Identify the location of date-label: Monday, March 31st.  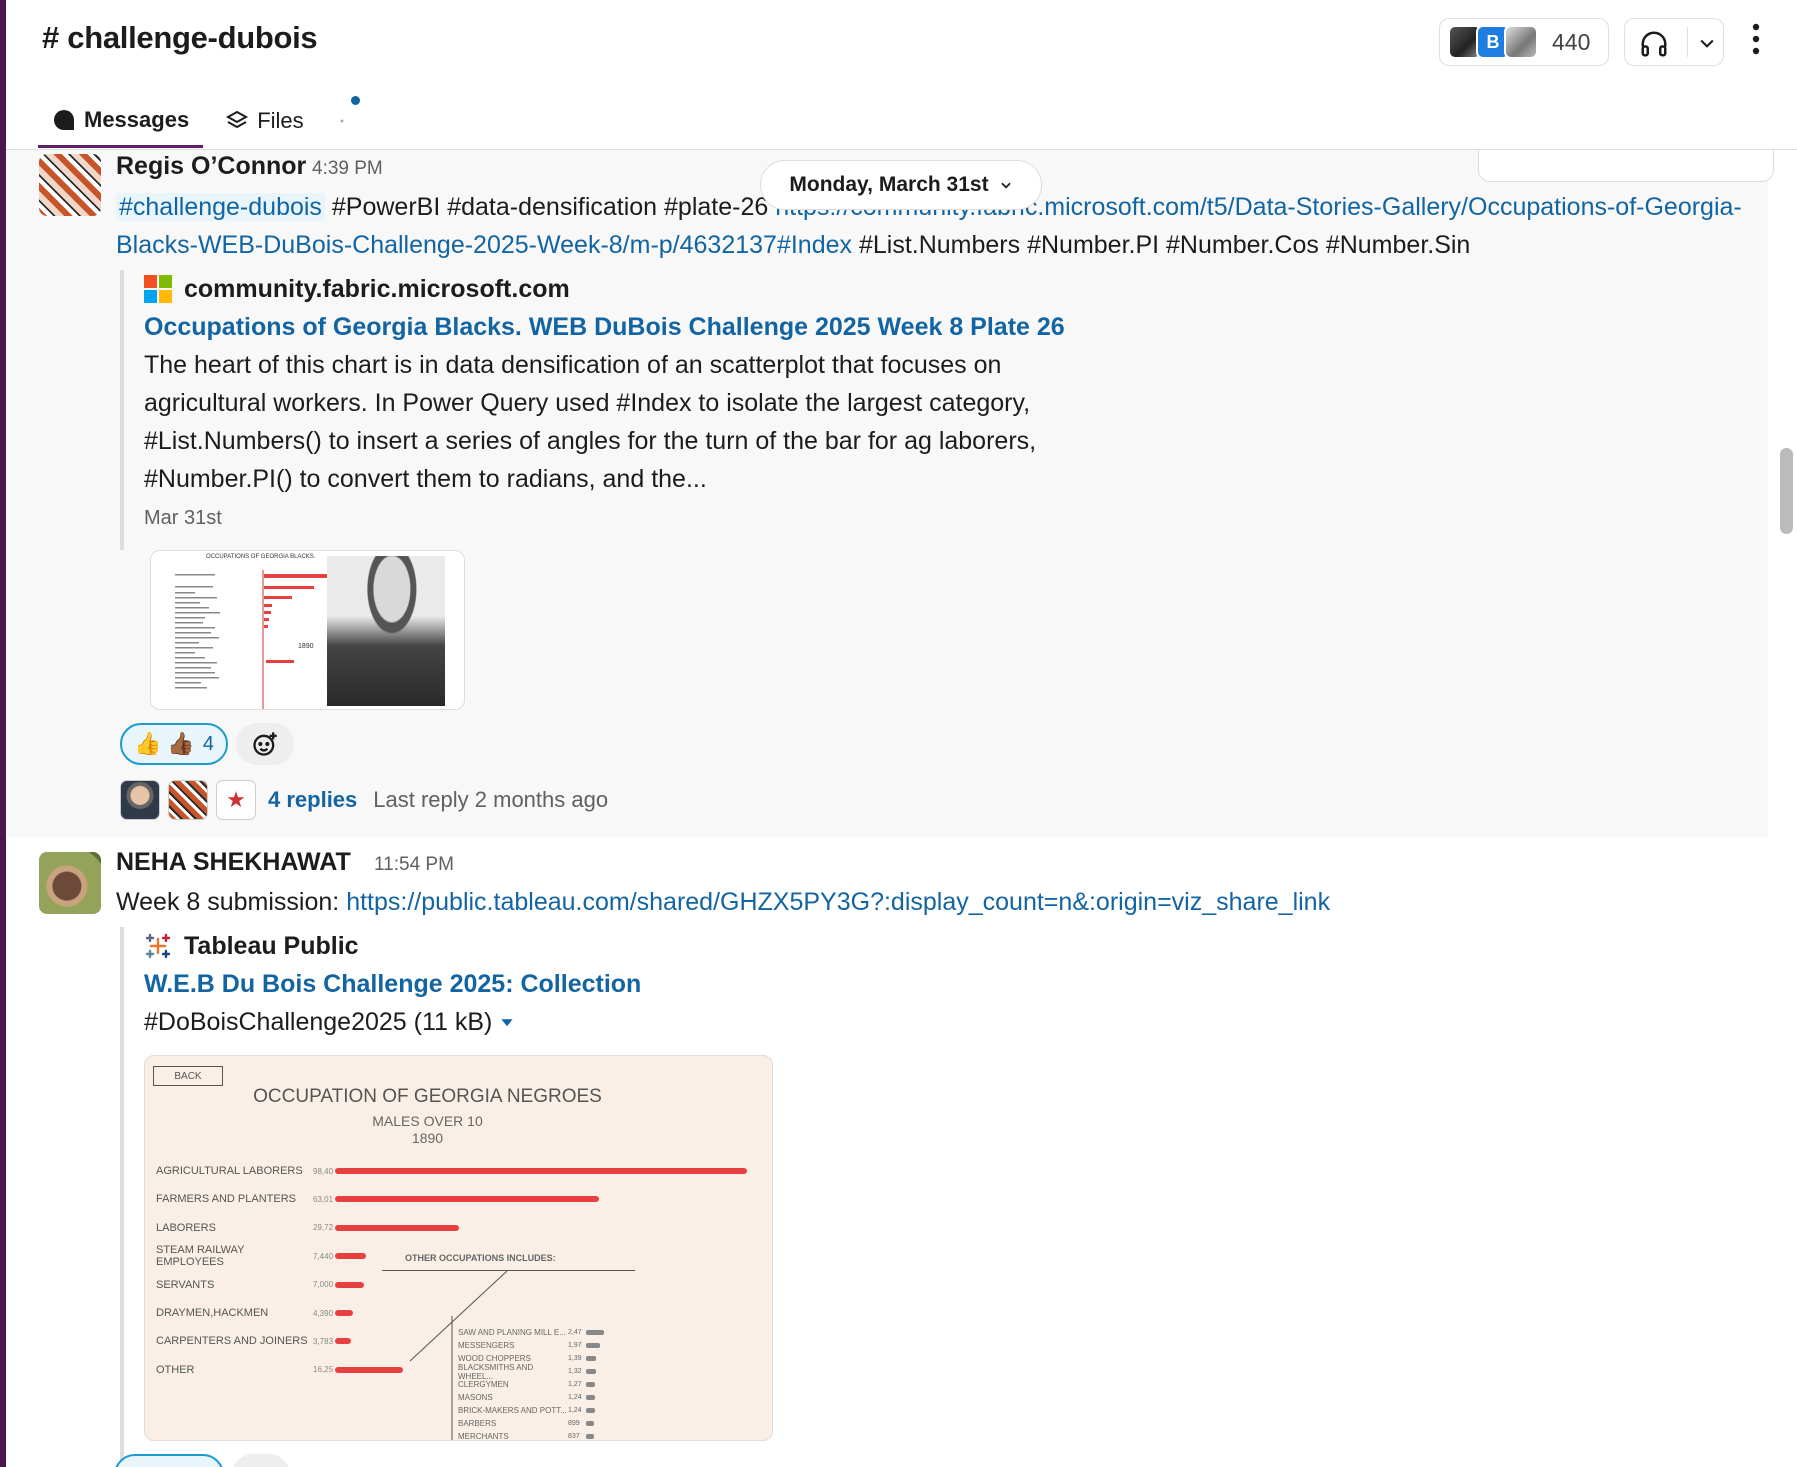
(889, 184).